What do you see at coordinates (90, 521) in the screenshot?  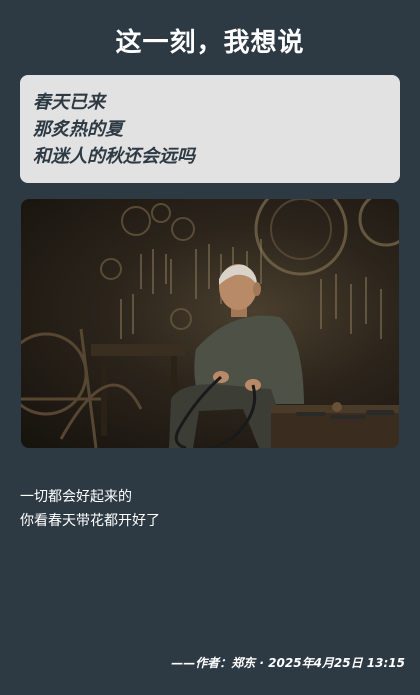 I see `body-line: 你看春天带花都开好了` at bounding box center [90, 521].